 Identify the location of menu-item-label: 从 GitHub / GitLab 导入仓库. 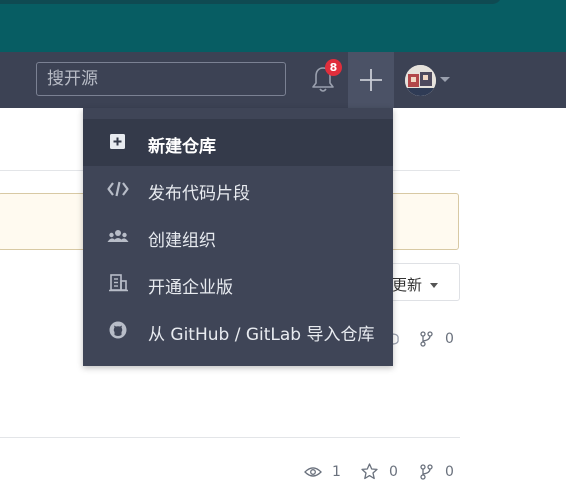
(261, 335).